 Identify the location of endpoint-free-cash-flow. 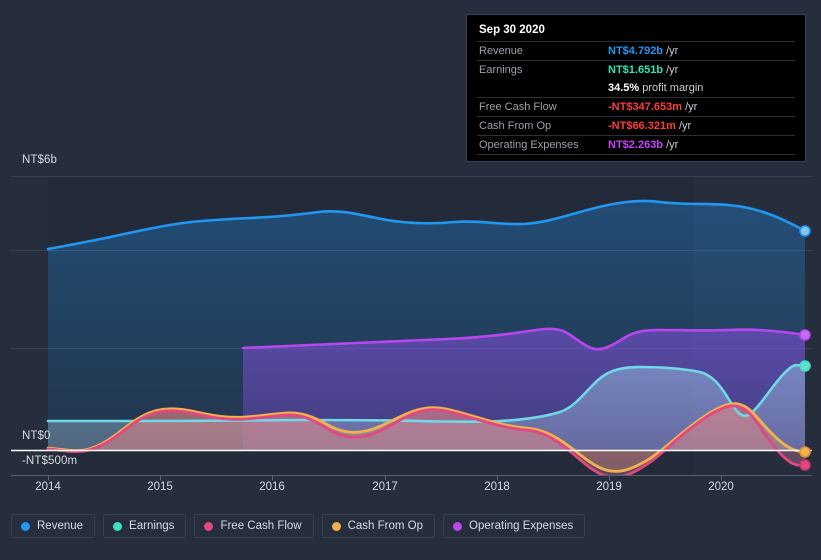
(805, 465).